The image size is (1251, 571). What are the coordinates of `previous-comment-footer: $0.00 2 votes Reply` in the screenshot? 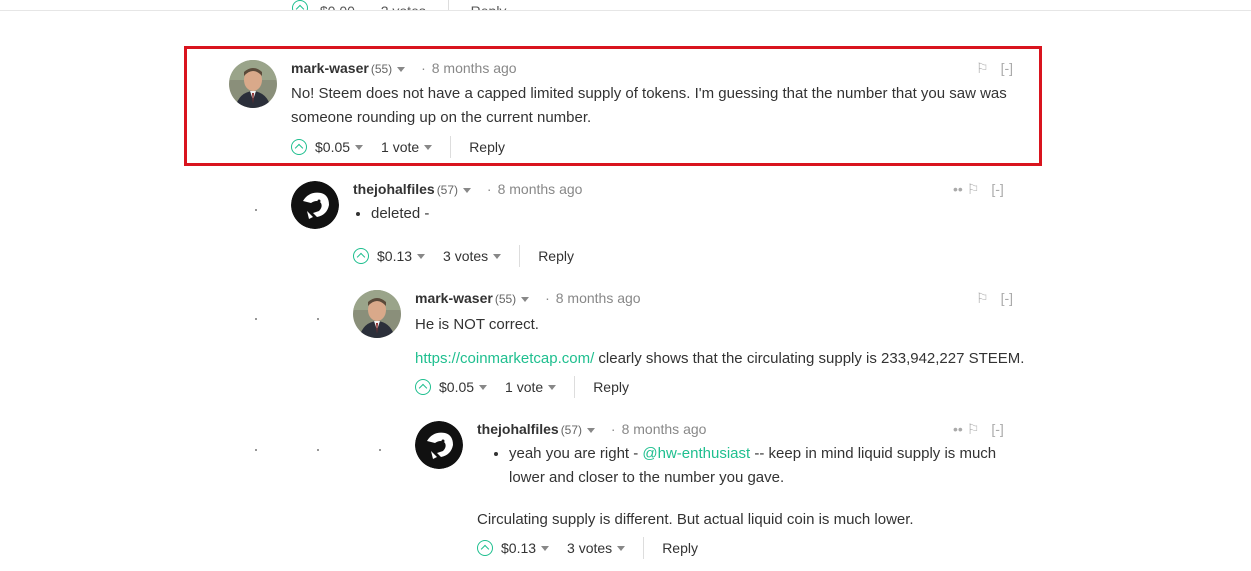 It's located at (625, 5).